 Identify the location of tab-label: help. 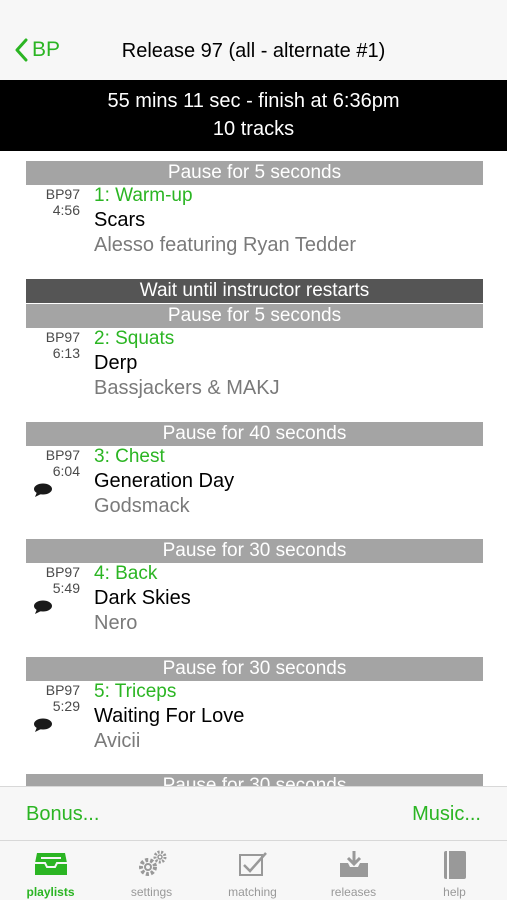
(454, 892).